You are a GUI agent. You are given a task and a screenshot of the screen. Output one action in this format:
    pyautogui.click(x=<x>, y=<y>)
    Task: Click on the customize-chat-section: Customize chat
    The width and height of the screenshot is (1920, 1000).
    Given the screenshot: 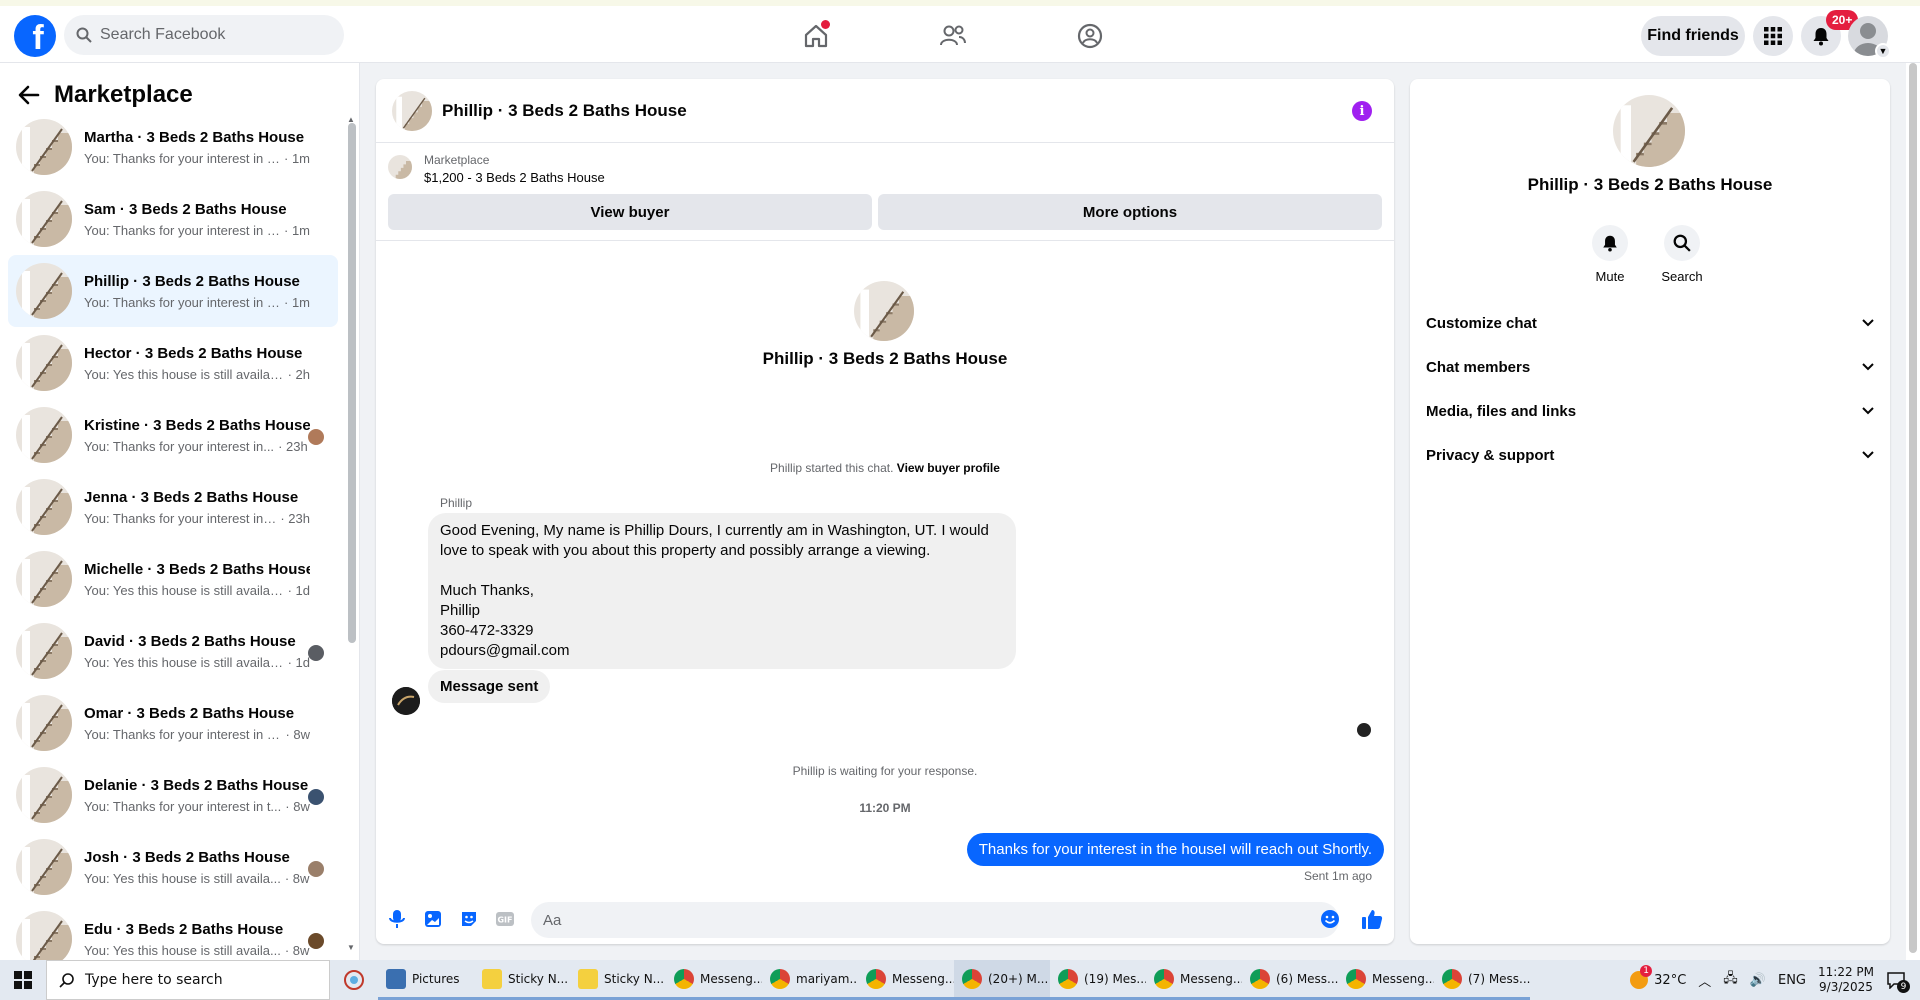 What is the action you would take?
    pyautogui.click(x=1650, y=323)
    